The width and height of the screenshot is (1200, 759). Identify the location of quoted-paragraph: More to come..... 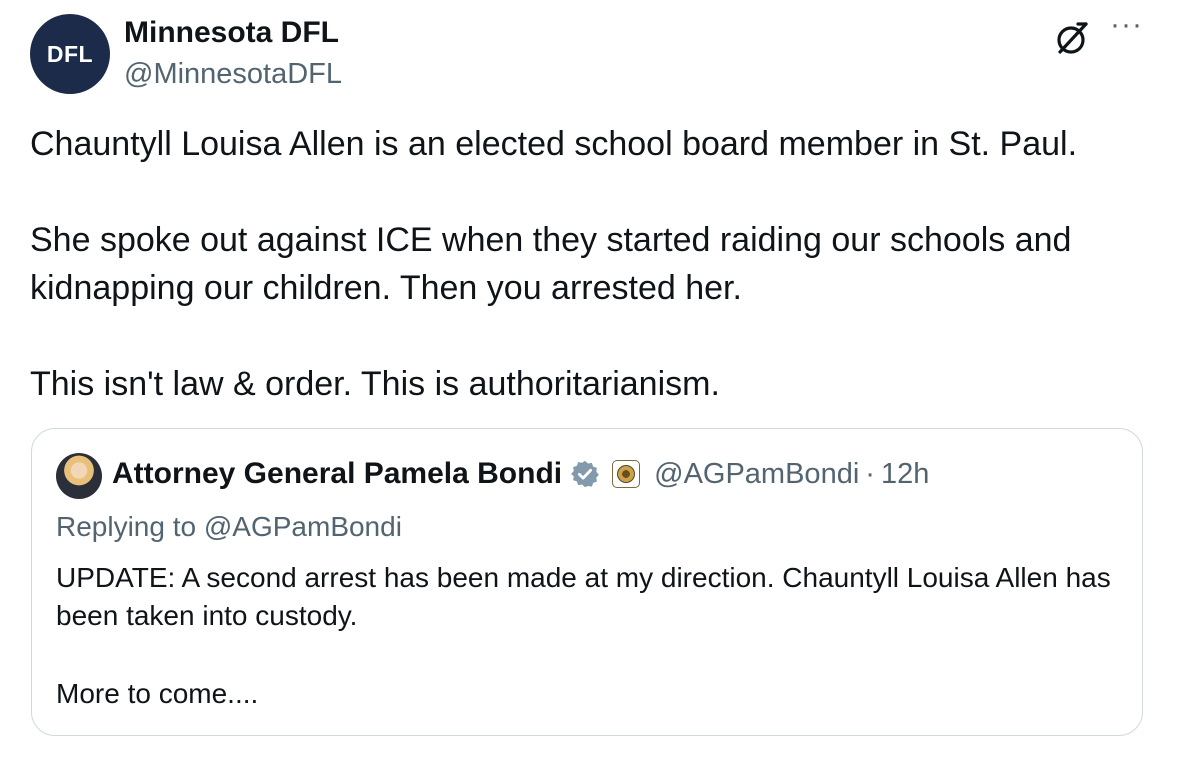
(157, 693).